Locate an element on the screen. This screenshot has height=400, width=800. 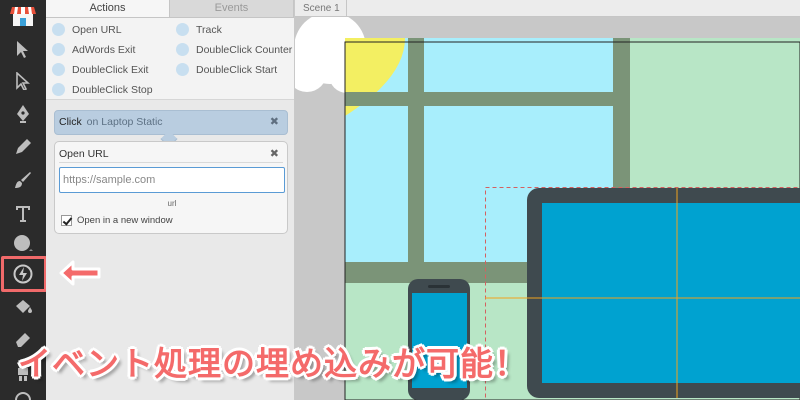
select-arrow-icon is located at coordinates (23, 49).